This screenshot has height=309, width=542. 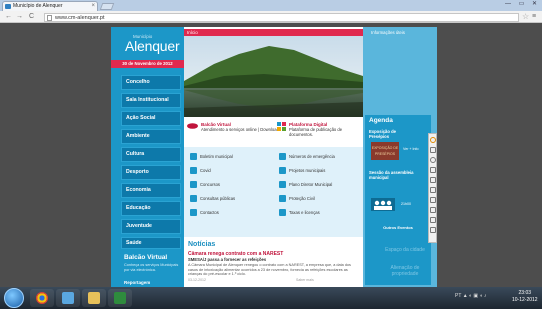 I want to click on news-more-link: Saber mais, so click(x=305, y=280).